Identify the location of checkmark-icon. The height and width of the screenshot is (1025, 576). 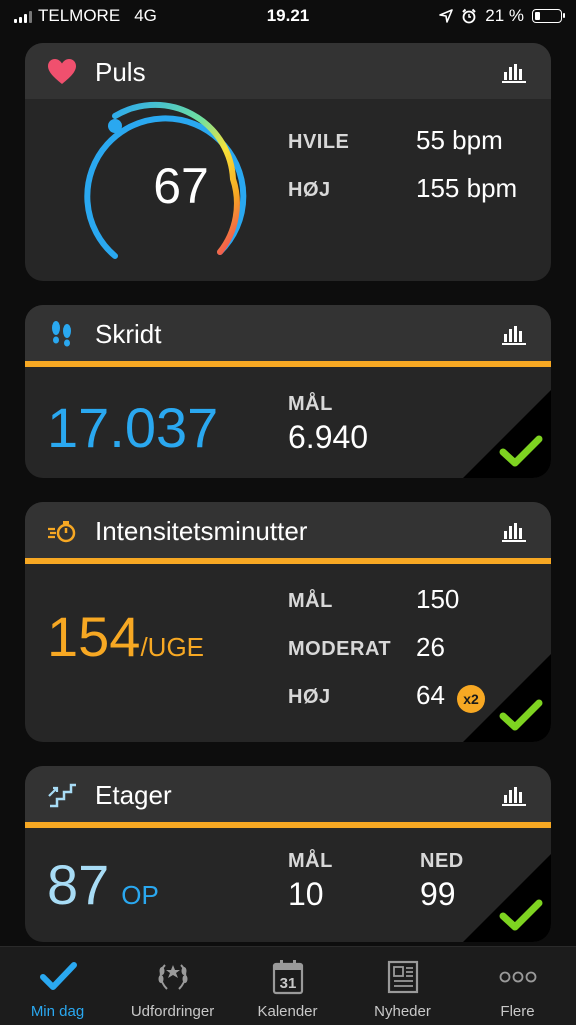
(58, 976).